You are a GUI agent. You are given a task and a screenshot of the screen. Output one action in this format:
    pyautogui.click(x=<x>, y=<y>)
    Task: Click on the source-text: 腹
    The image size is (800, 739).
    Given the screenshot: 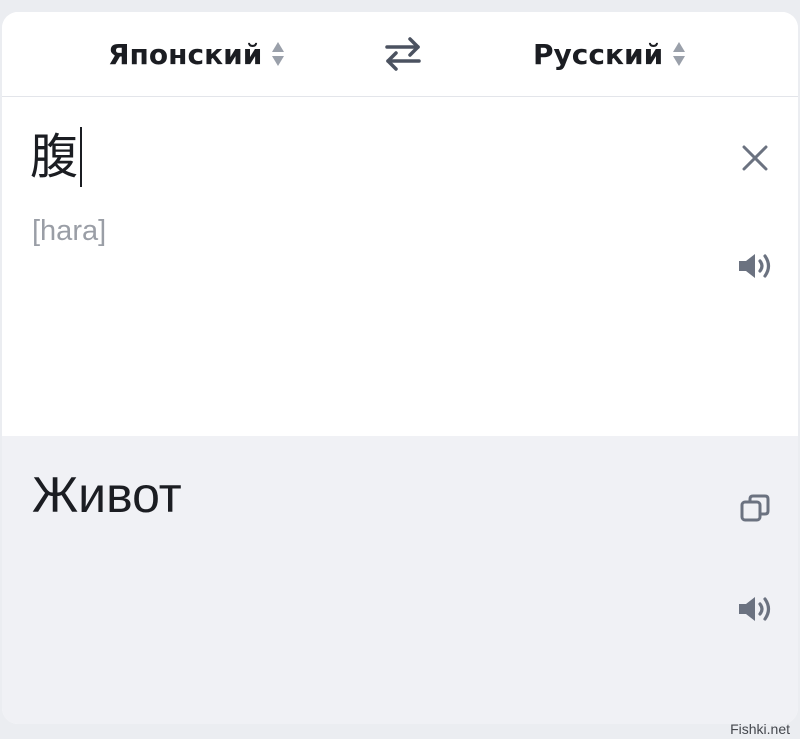 What is the action you would take?
    pyautogui.click(x=54, y=157)
    